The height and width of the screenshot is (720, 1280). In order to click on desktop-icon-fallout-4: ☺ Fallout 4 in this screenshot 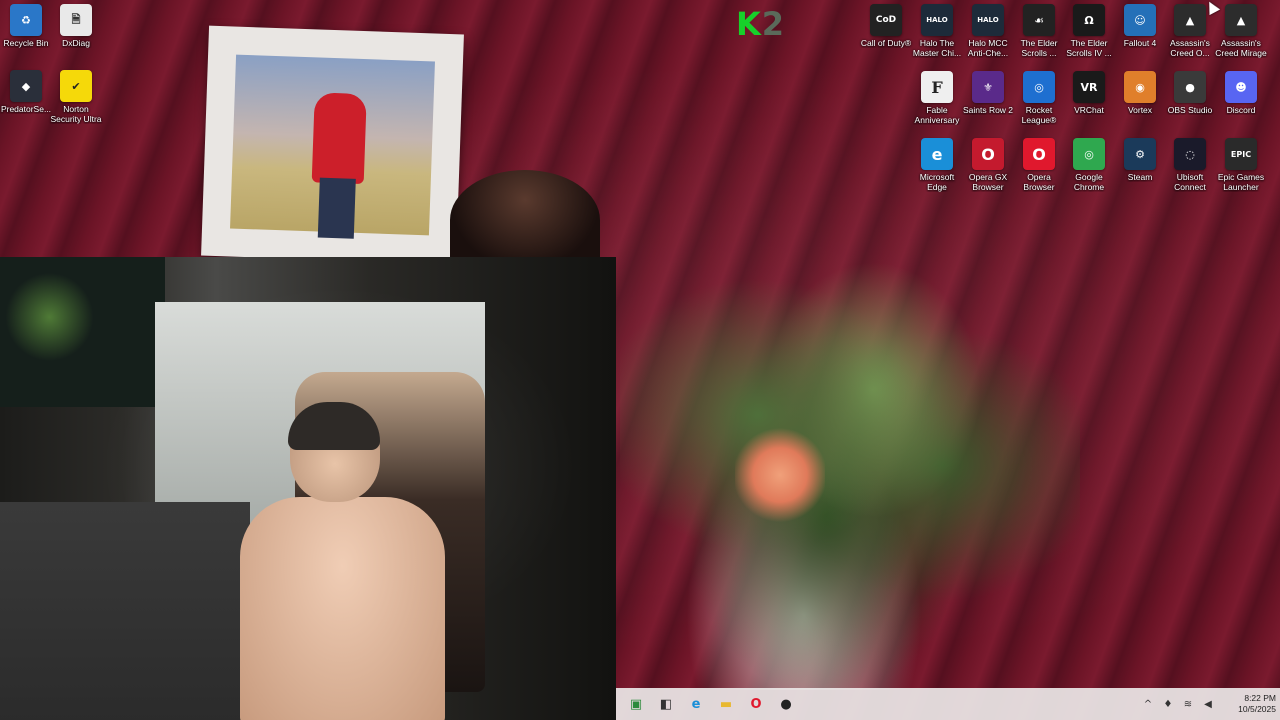, I will do `click(1140, 26)`.